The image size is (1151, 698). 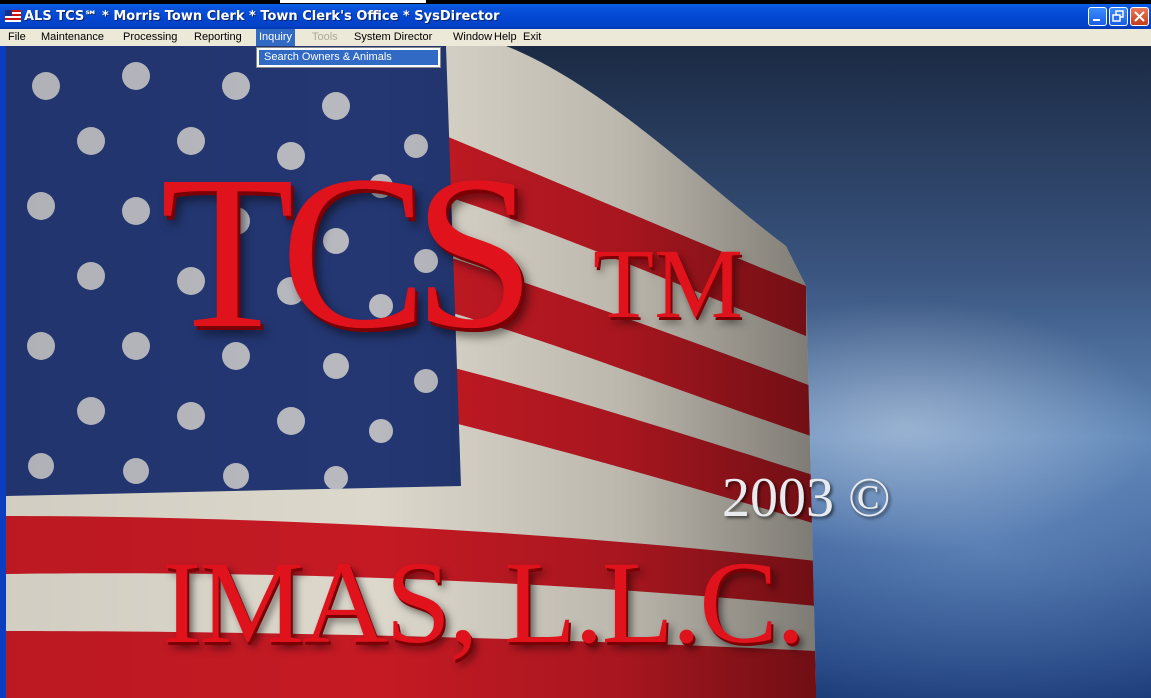 What do you see at coordinates (483, 602) in the screenshot?
I see `company-name: IMAS, L.L.C.` at bounding box center [483, 602].